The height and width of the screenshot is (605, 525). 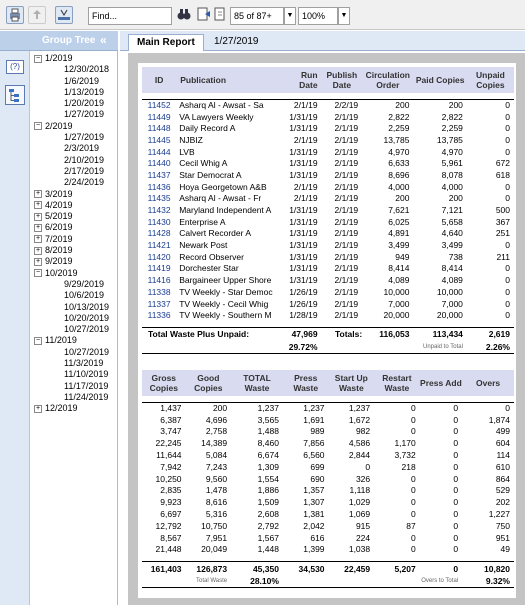 I want to click on tree-group: −11/2019, so click(x=76, y=340).